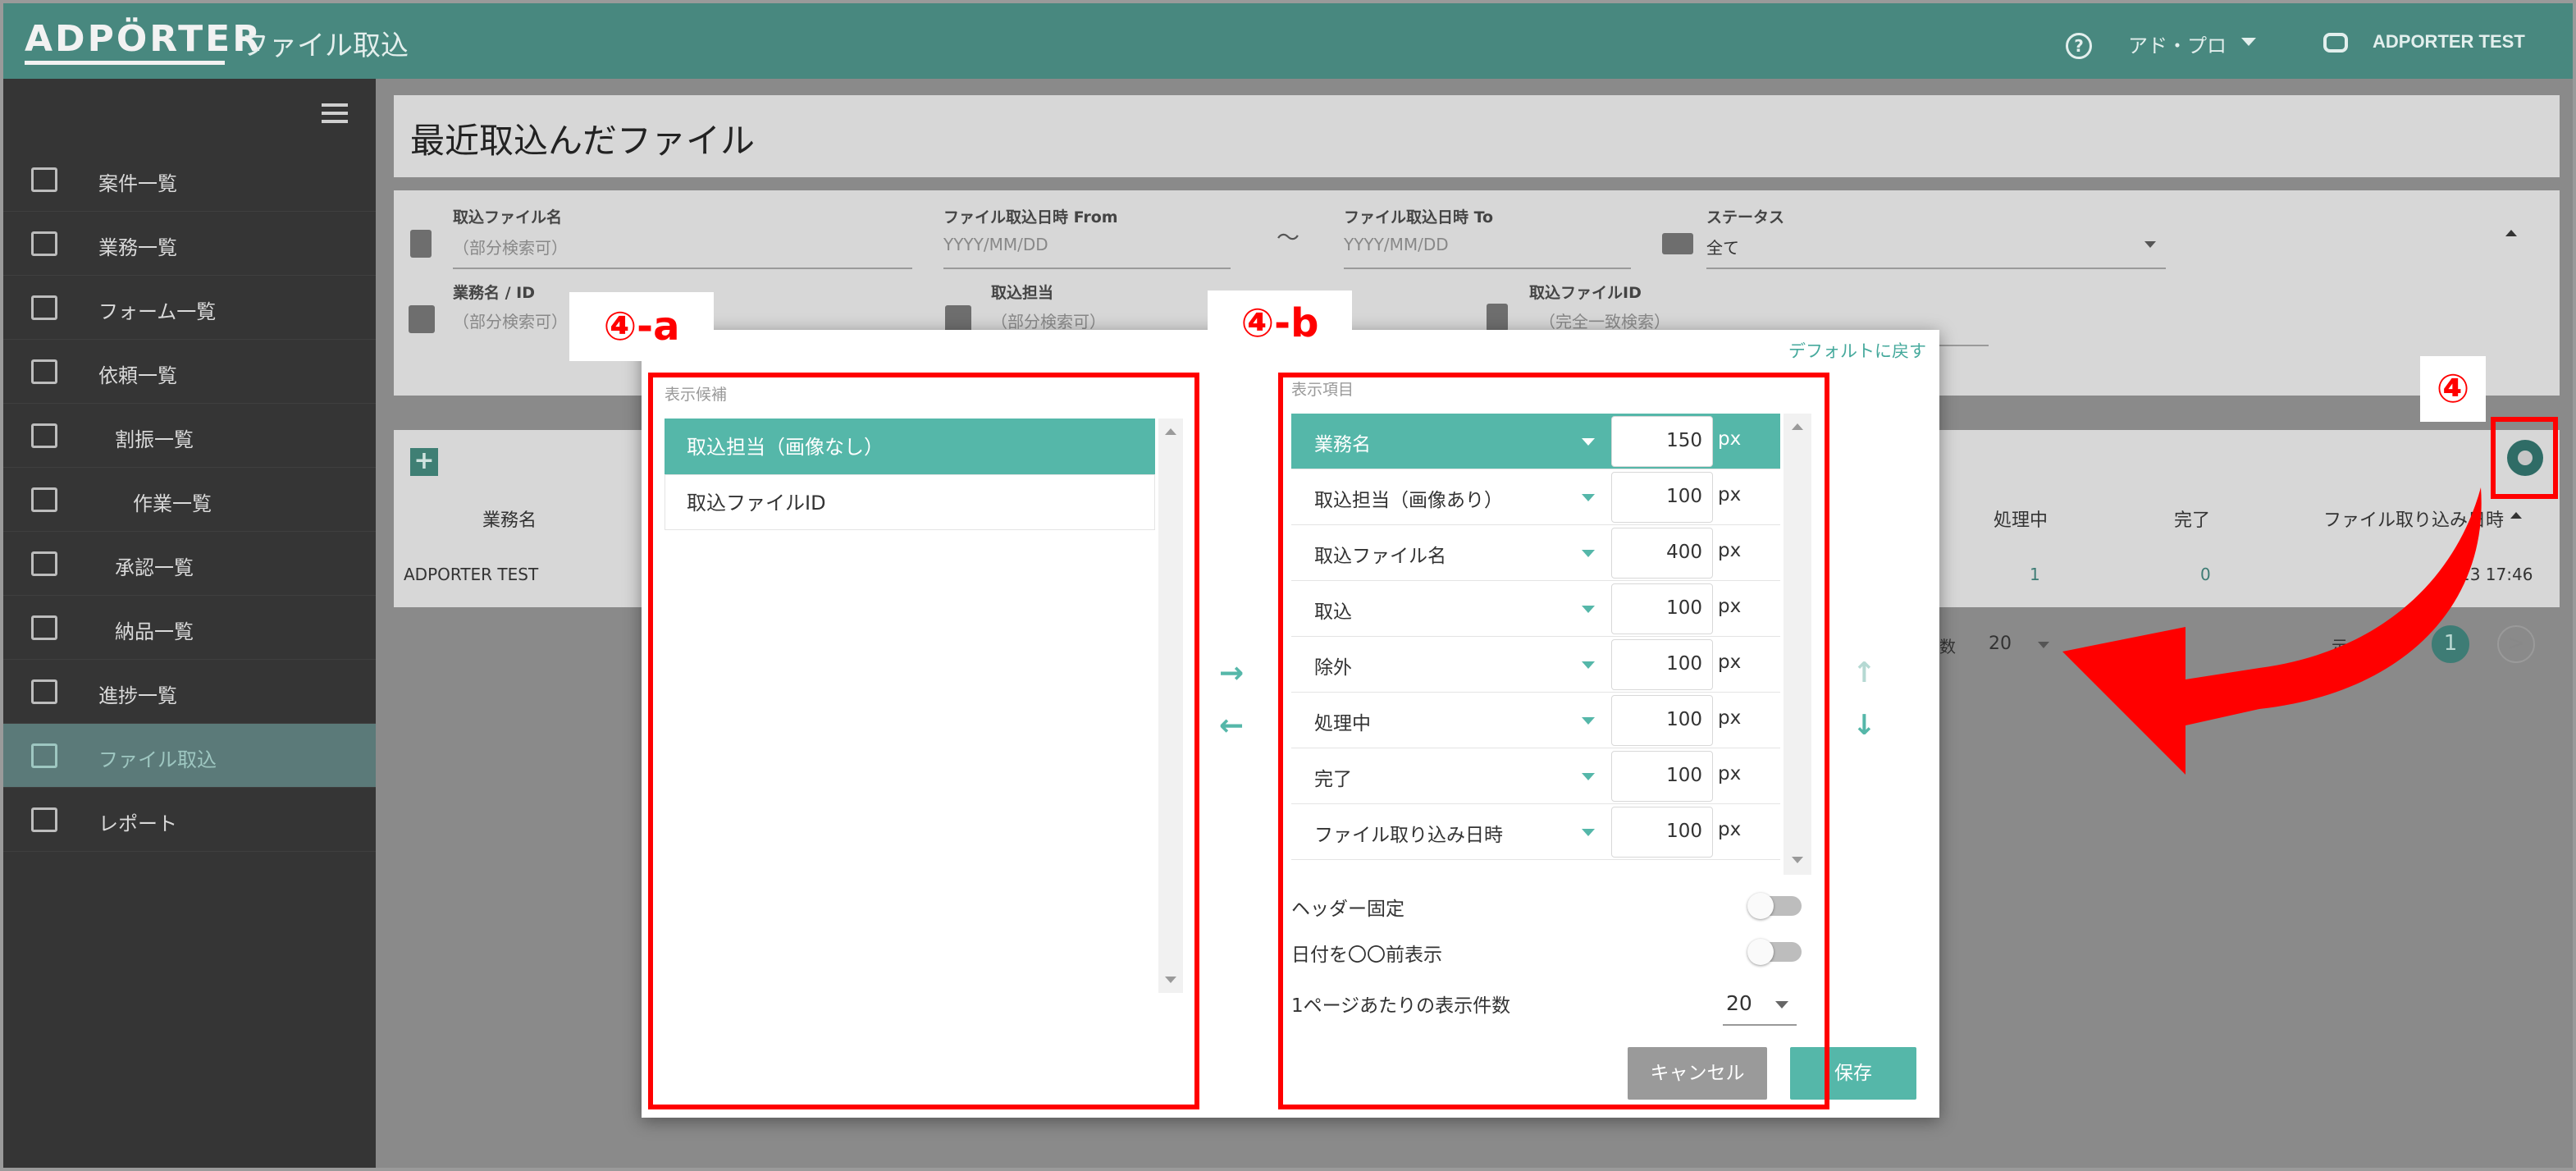 The image size is (2576, 1171). What do you see at coordinates (1280, 323) in the screenshot?
I see `annotation-label-b: ④-b` at bounding box center [1280, 323].